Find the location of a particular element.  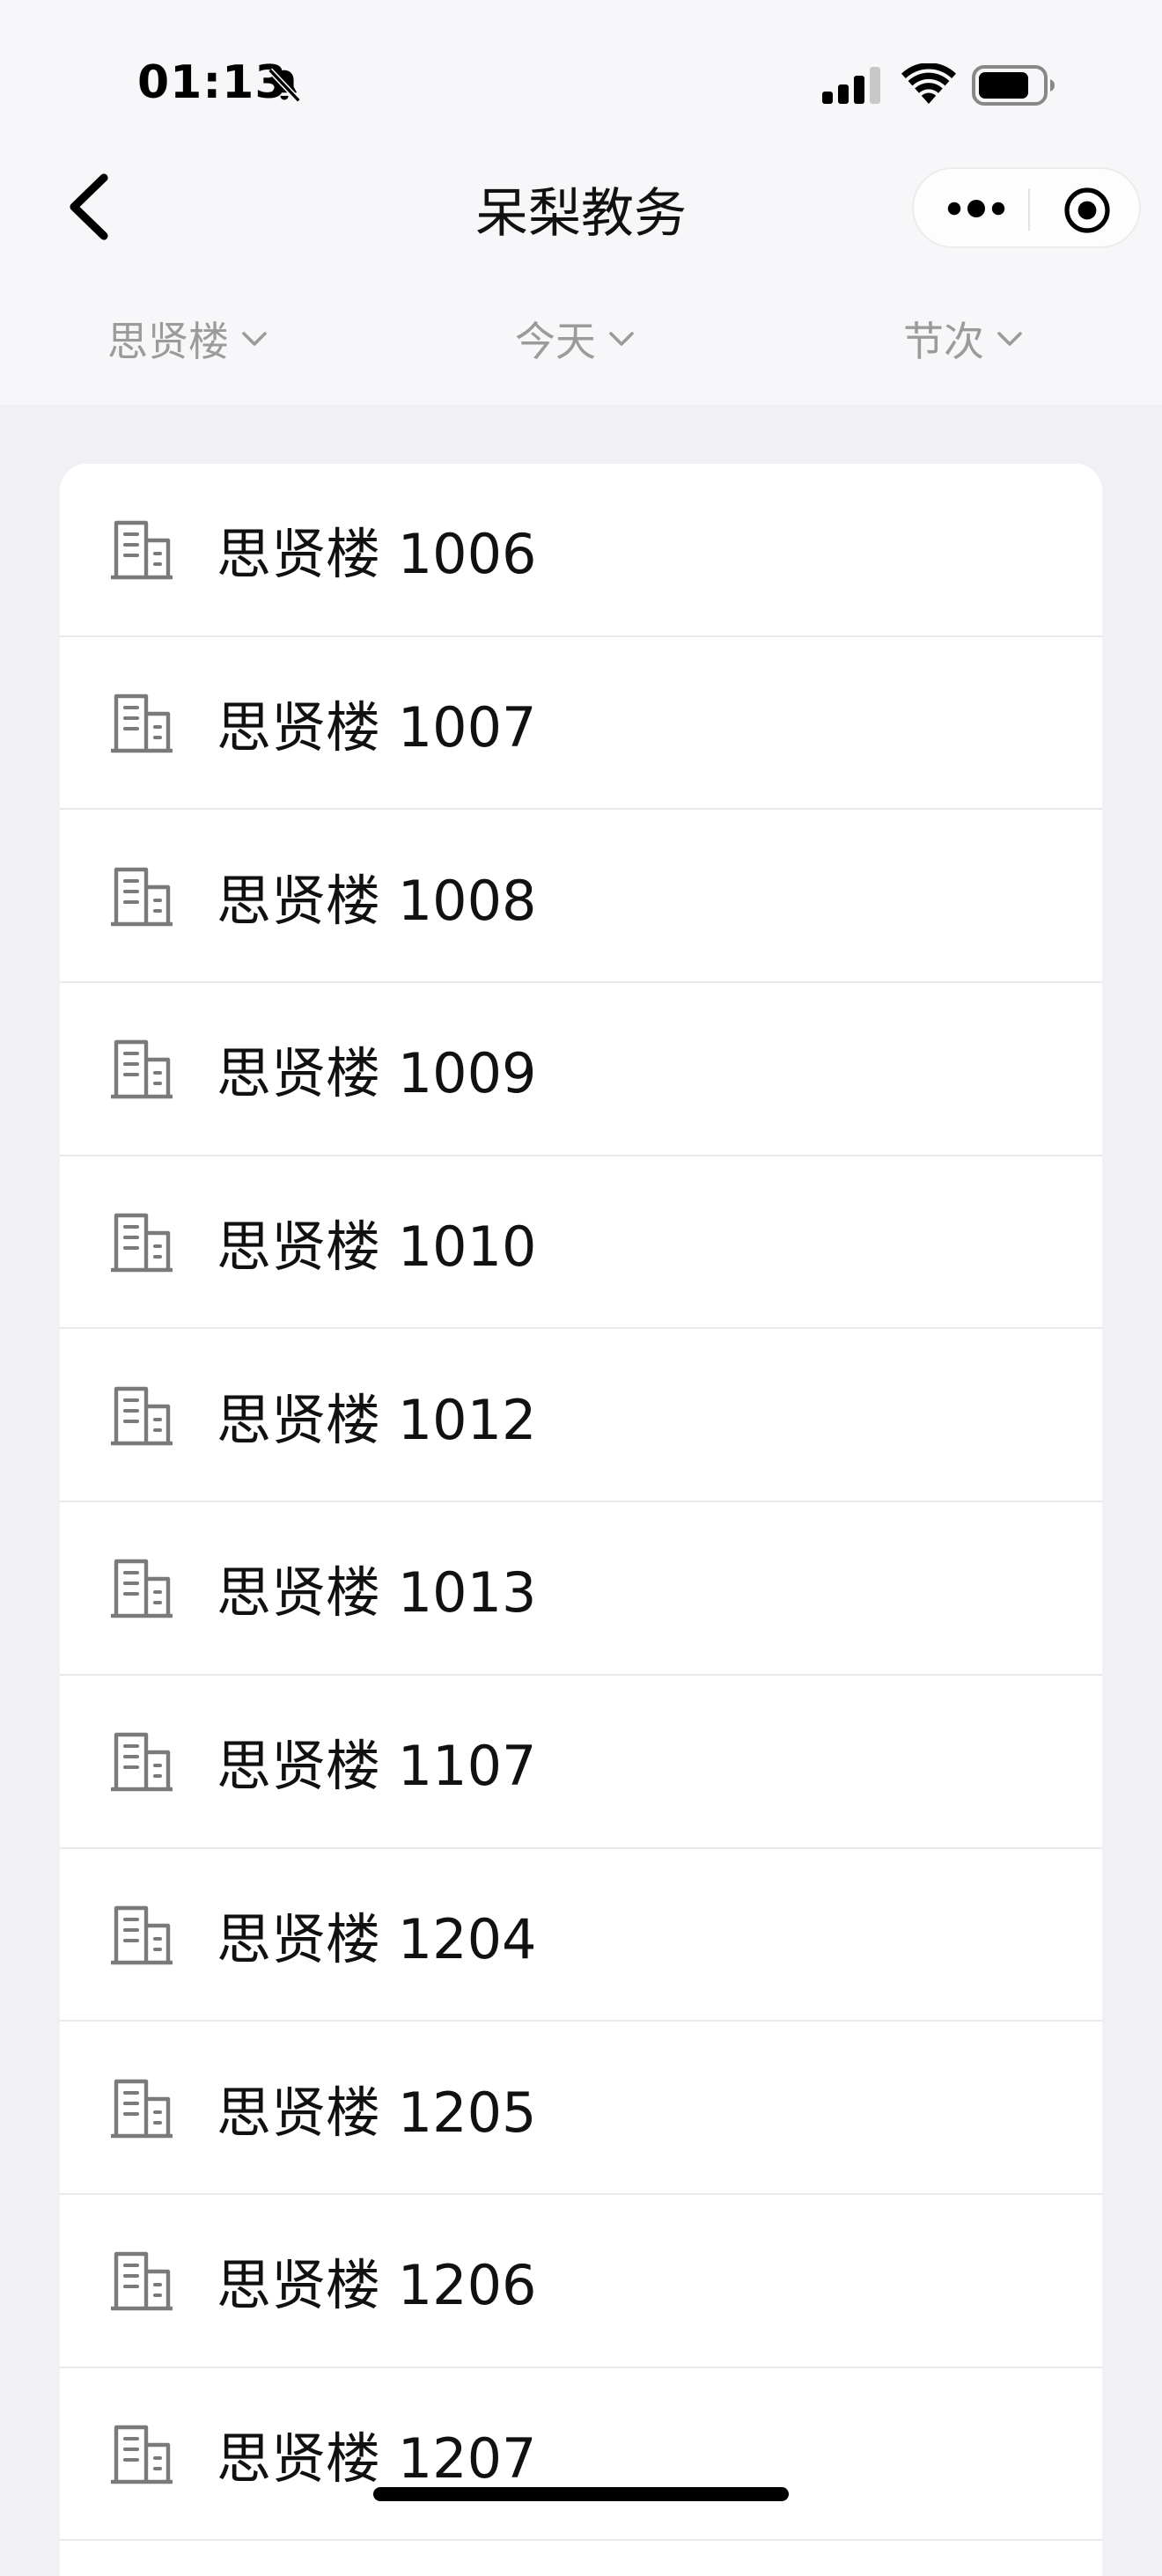

room-label: 思贤楼 1204 is located at coordinates (377, 1938).